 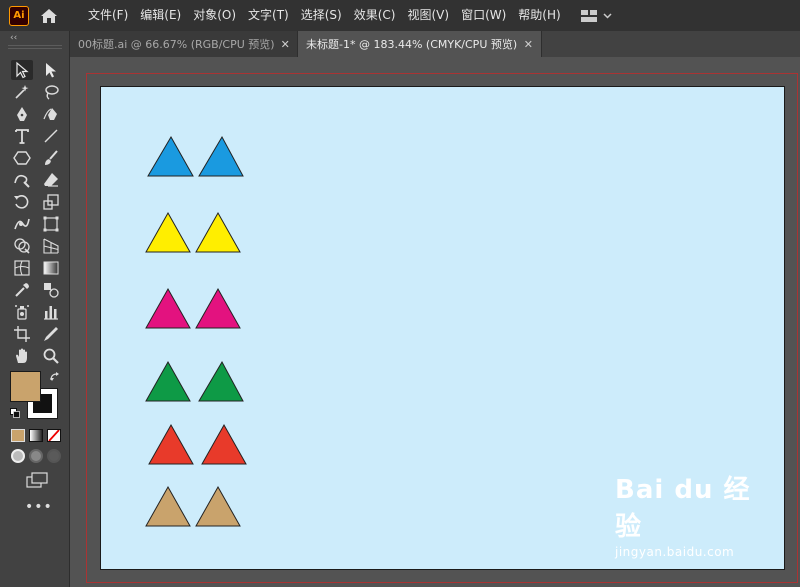 I want to click on perspective-grid-tool-icon, so click(x=51, y=246).